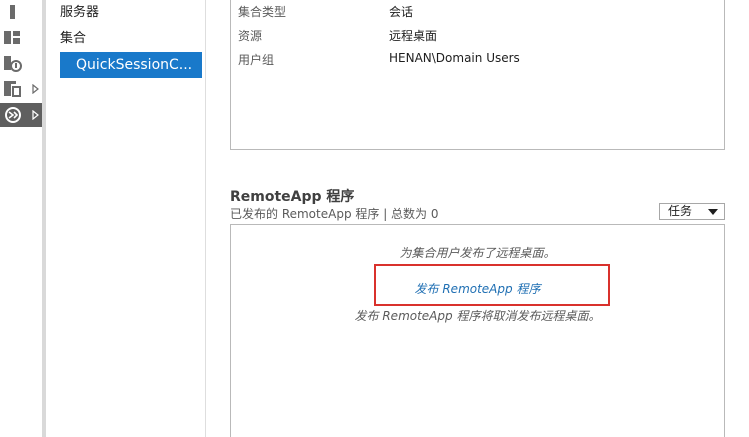  What do you see at coordinates (292, 197) in the screenshot?
I see `remoteapp-section-title: RemoteApp 程序` at bounding box center [292, 197].